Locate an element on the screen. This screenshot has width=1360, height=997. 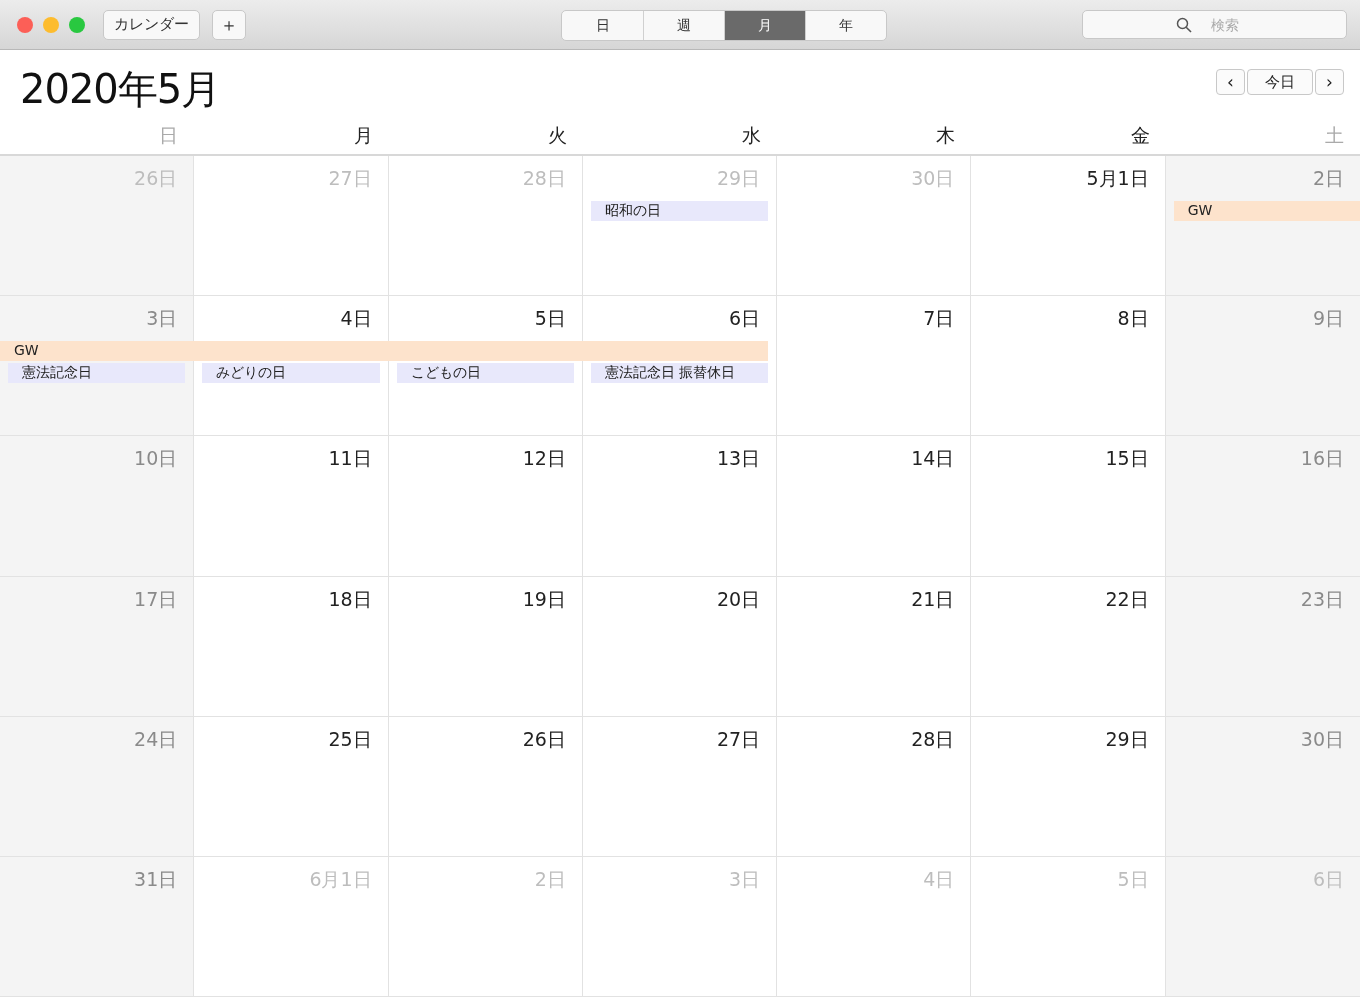
view-tab: 日 is located at coordinates (602, 25).